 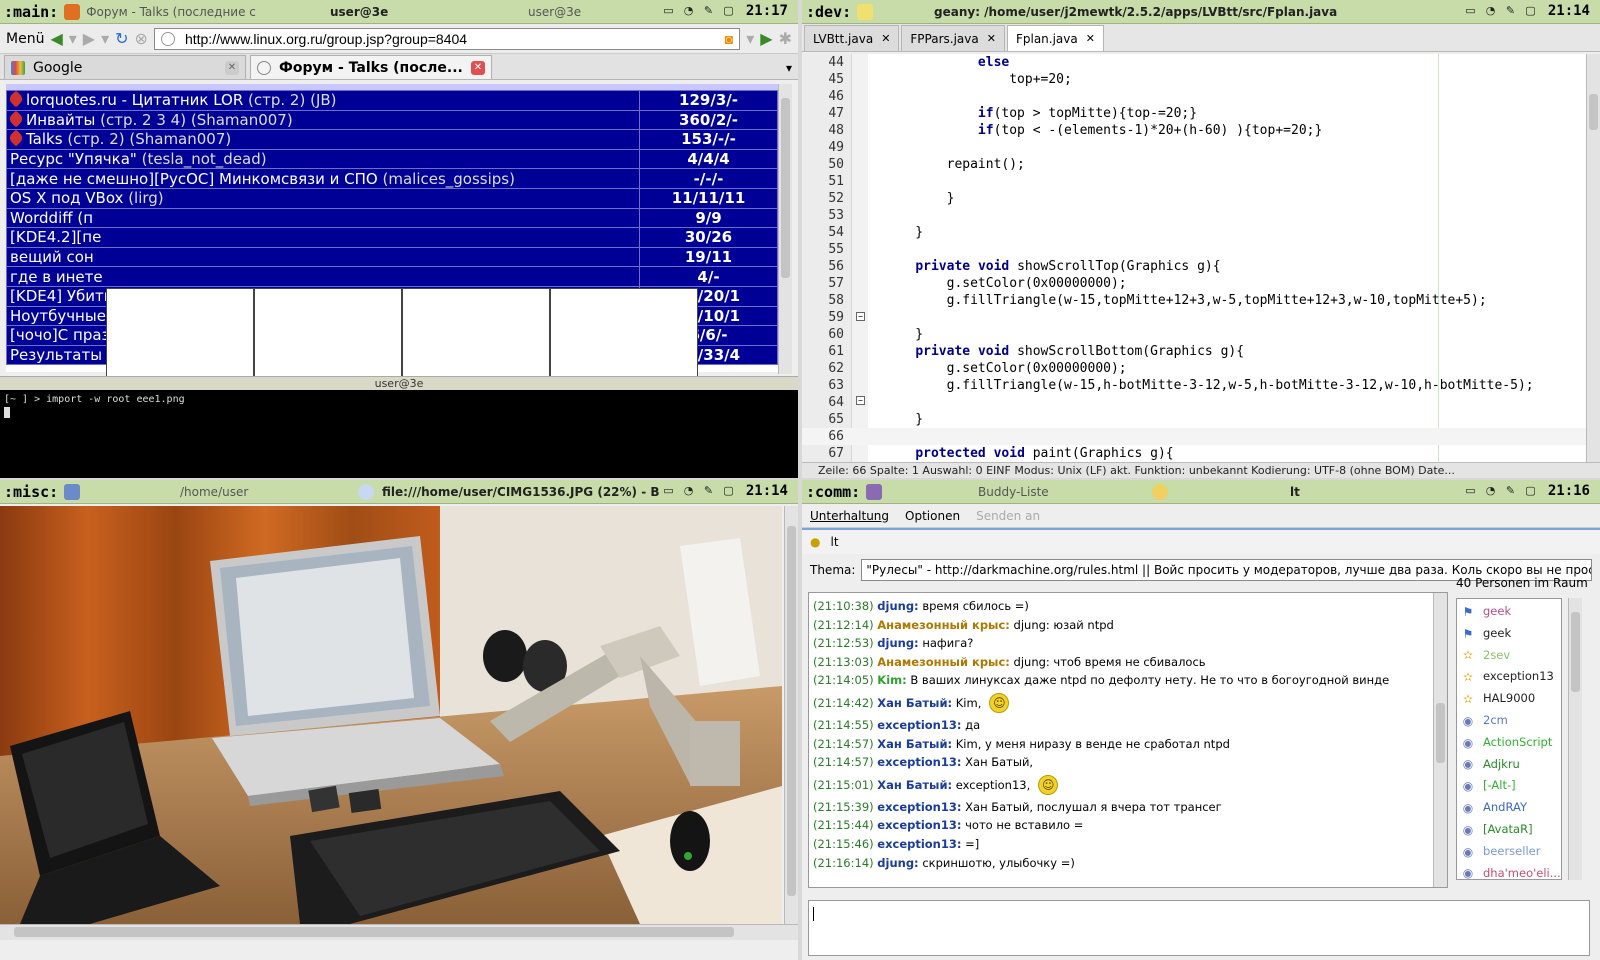 What do you see at coordinates (1509, 786) in the screenshot?
I see `user-list-item: ◉ [-Alt-]` at bounding box center [1509, 786].